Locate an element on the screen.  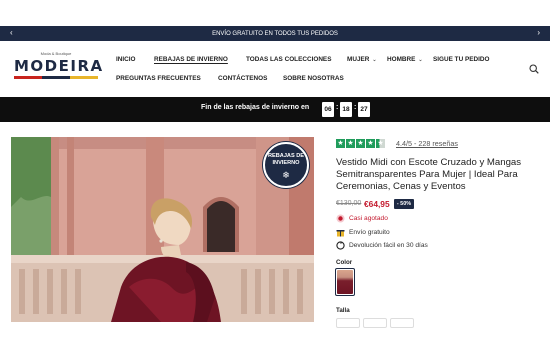
brand-tagline: Moda & Boutique is located at coordinates (56, 53).